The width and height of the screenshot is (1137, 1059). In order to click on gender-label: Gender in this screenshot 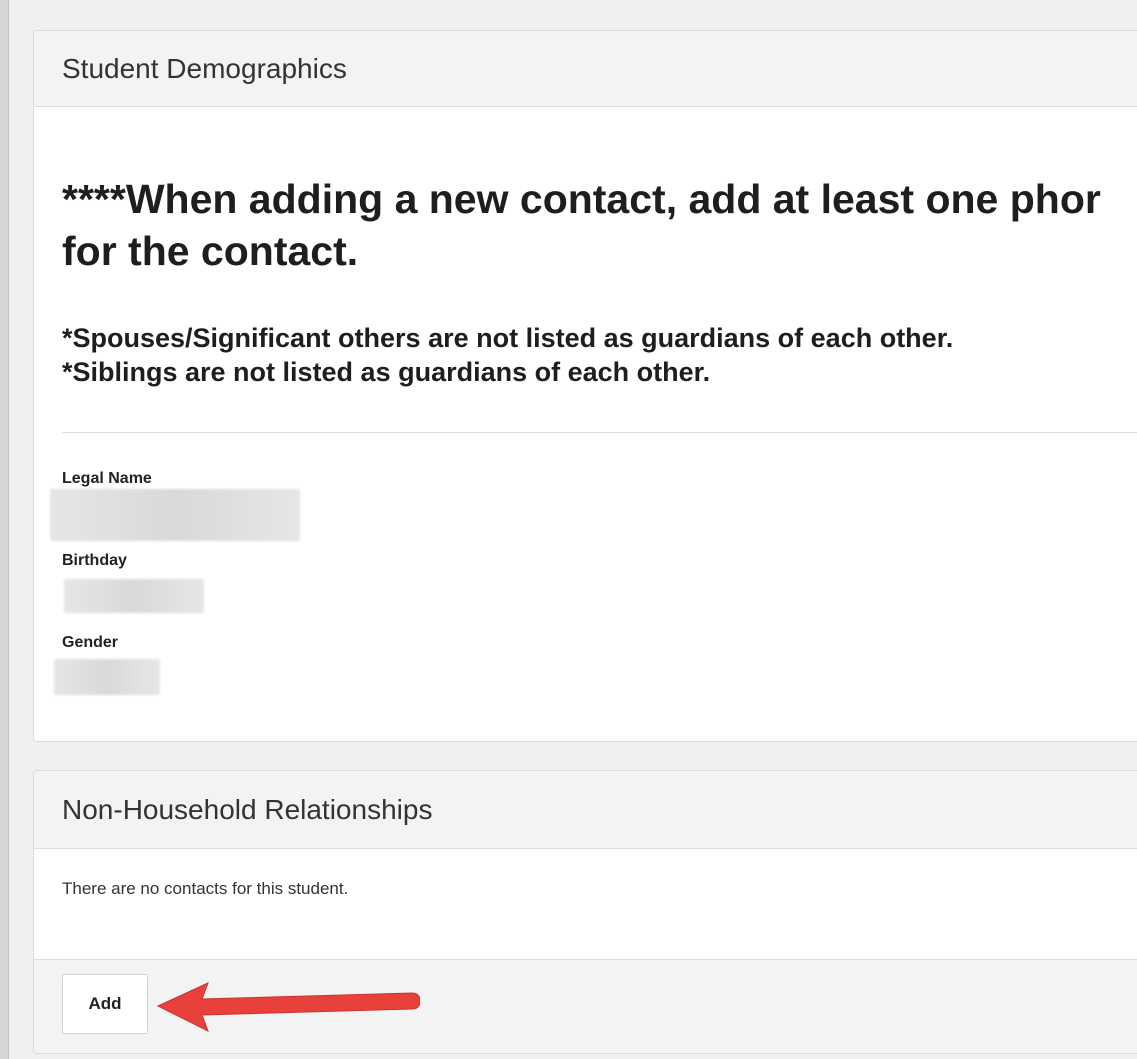, I will do `click(90, 642)`.